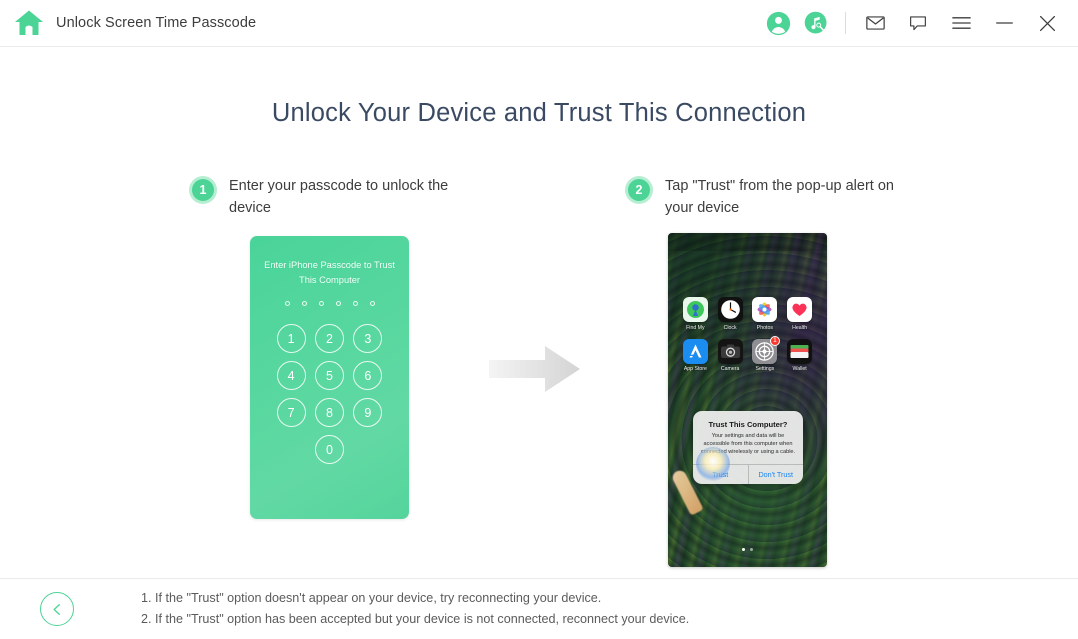 Image resolution: width=1078 pixels, height=639 pixels. I want to click on minimize-icon, so click(1004, 23).